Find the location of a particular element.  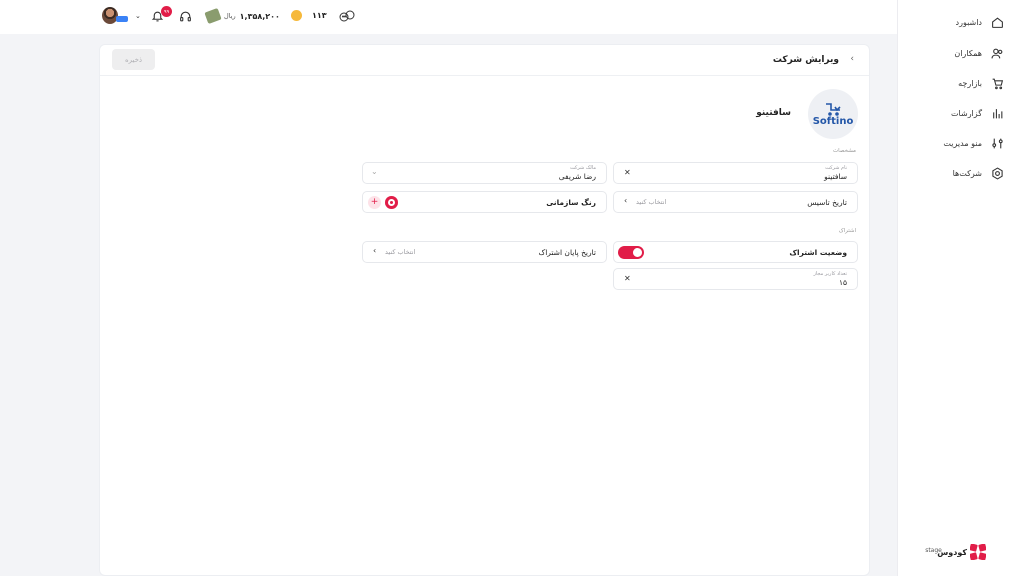

home-icon is located at coordinates (997, 22).